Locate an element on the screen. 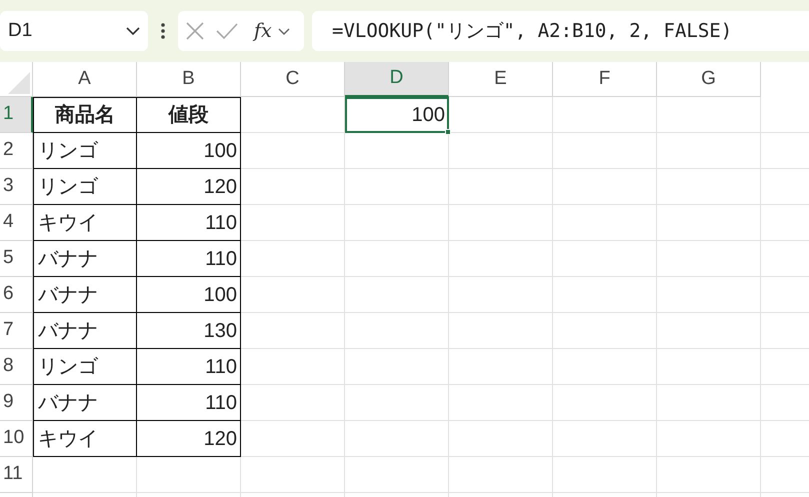 The width and height of the screenshot is (809, 497). column-header: C is located at coordinates (293, 79).